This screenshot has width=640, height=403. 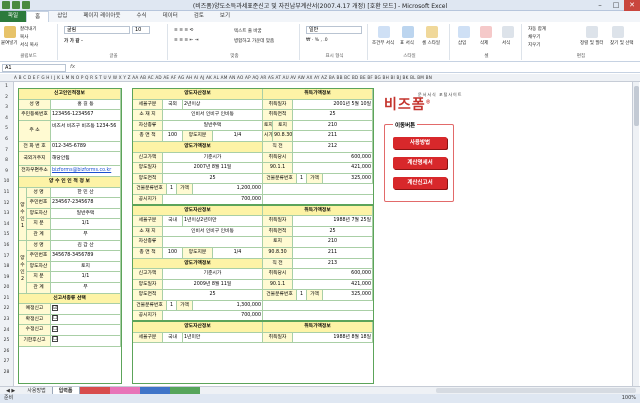 What do you see at coordinates (333, 115) in the screenshot?
I see `acq-area: 25` at bounding box center [333, 115].